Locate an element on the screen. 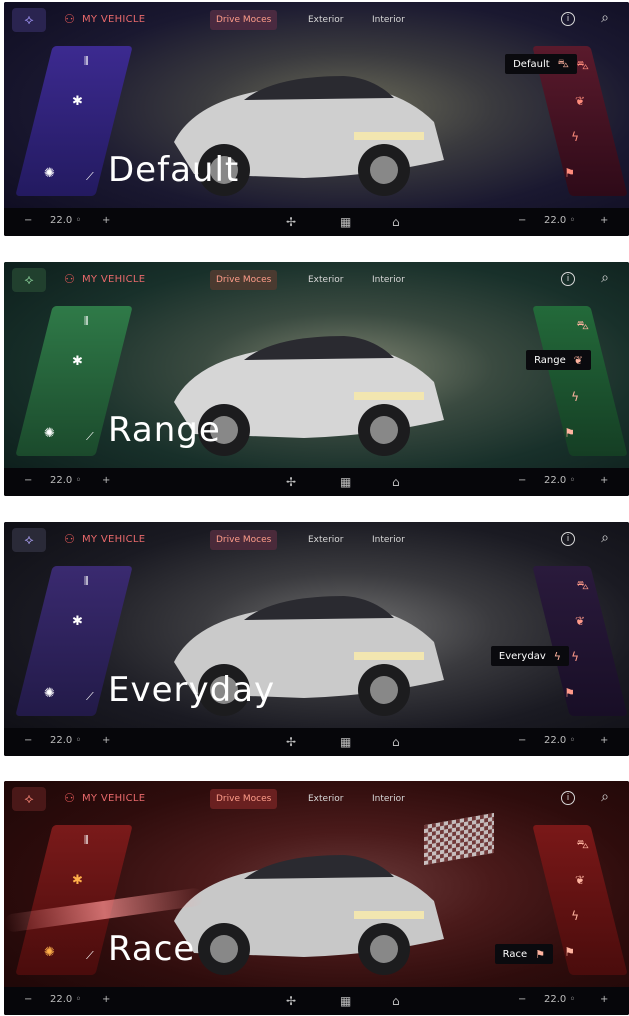 The image size is (629, 1016). flag-icon: ⚑ is located at coordinates (540, 954).